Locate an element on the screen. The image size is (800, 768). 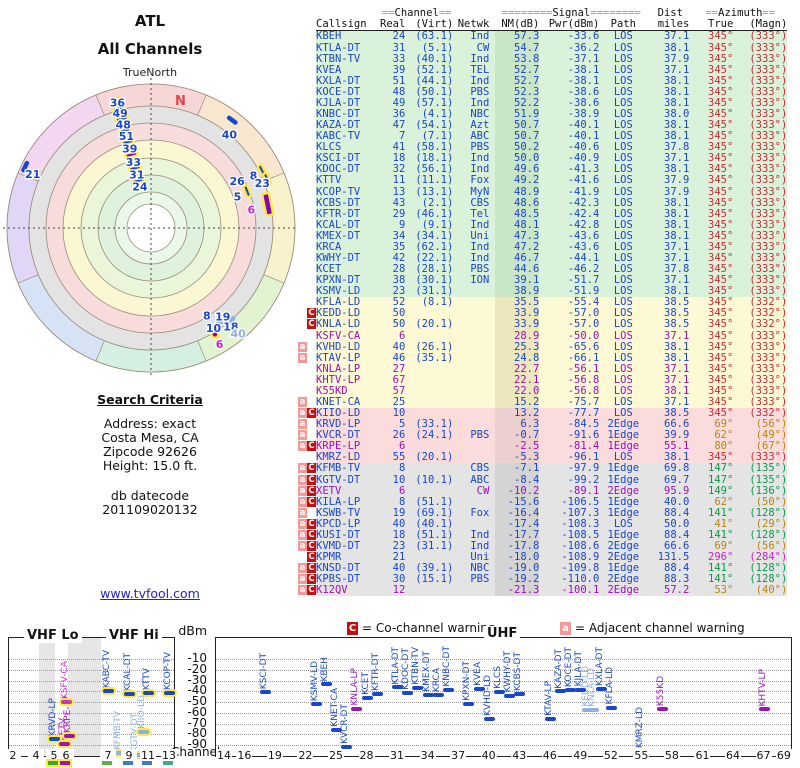
cell-az-true: 149° is located at coordinates (713, 491).